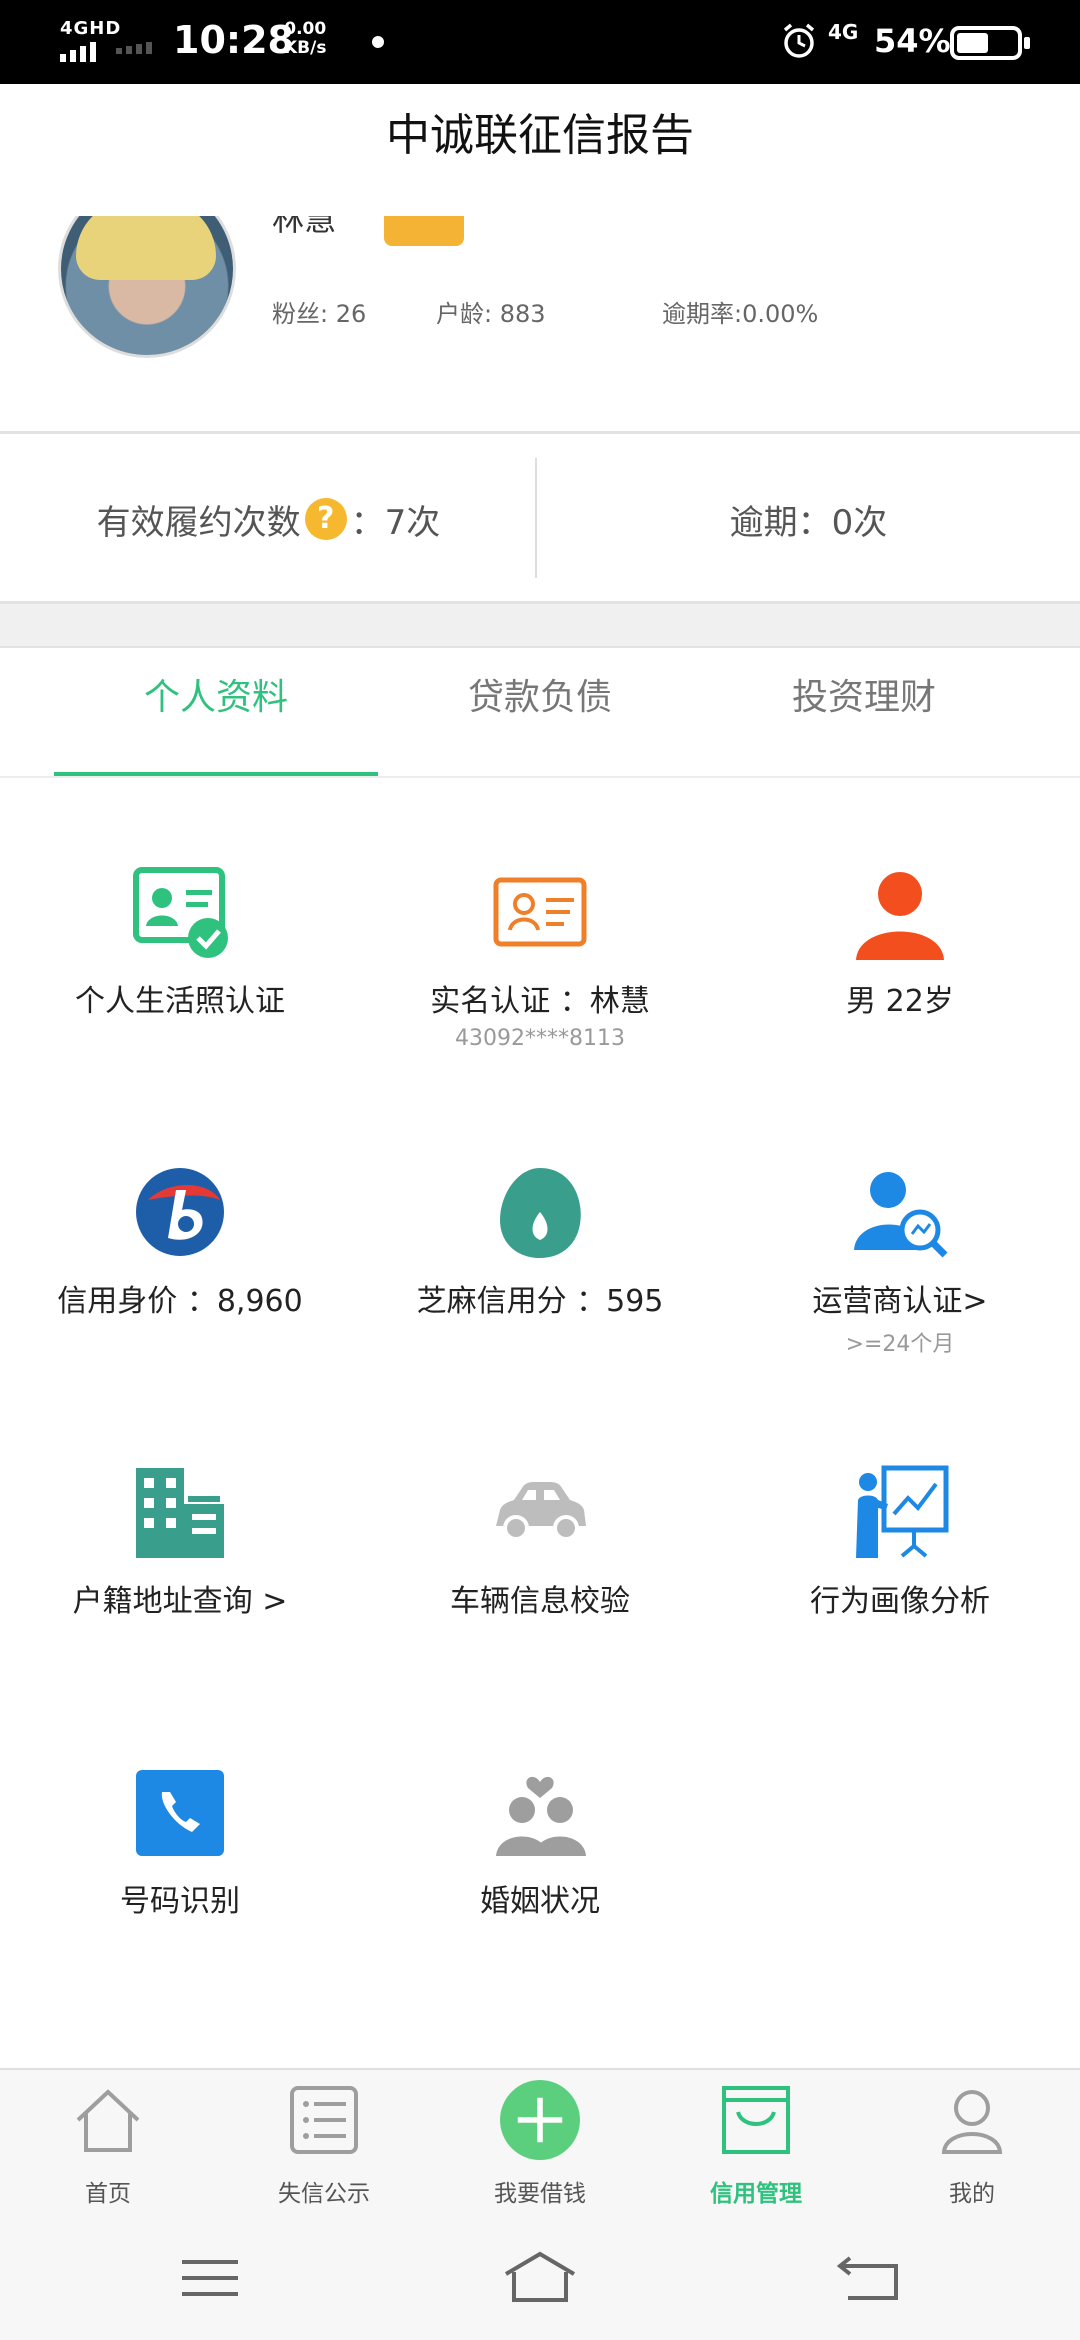  I want to click on battery-percent: 54%, so click(912, 41).